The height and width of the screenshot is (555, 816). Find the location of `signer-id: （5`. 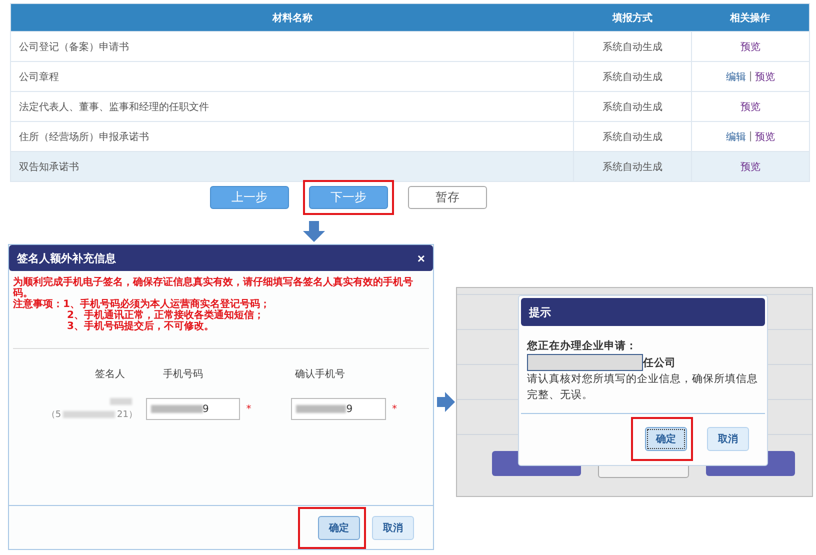

signer-id: （5 is located at coordinates (54, 414).